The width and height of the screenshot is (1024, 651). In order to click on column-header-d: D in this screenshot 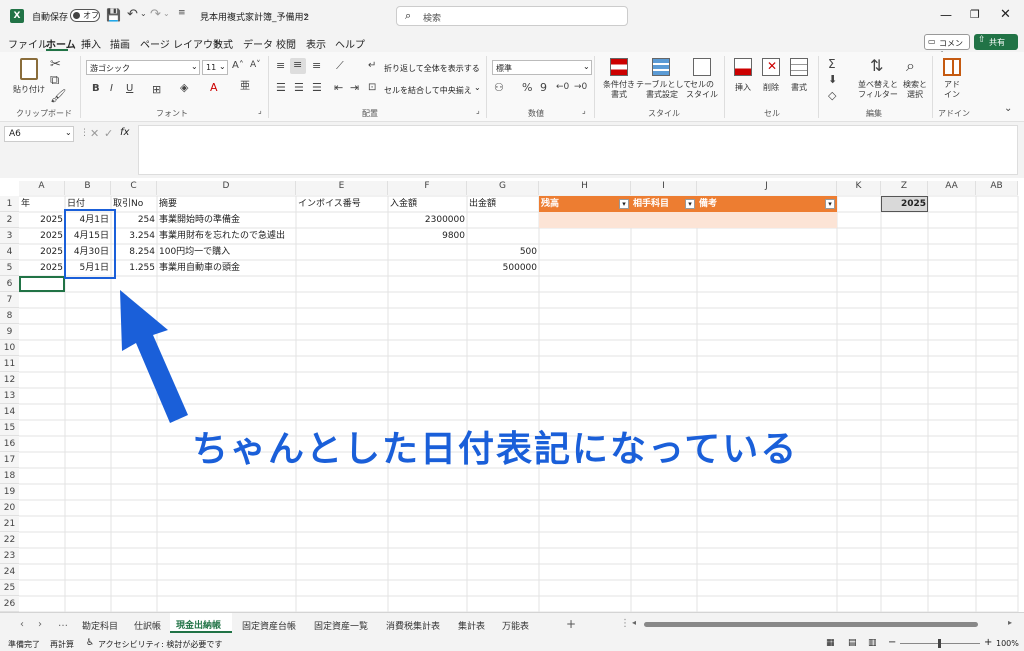, I will do `click(226, 188)`.